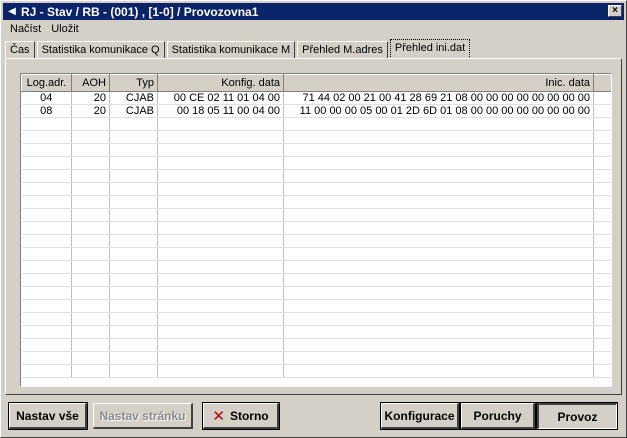 The image size is (627, 438). Describe the element at coordinates (438, 83) in the screenshot. I see `column-header-inic-data: Inic. data` at that location.